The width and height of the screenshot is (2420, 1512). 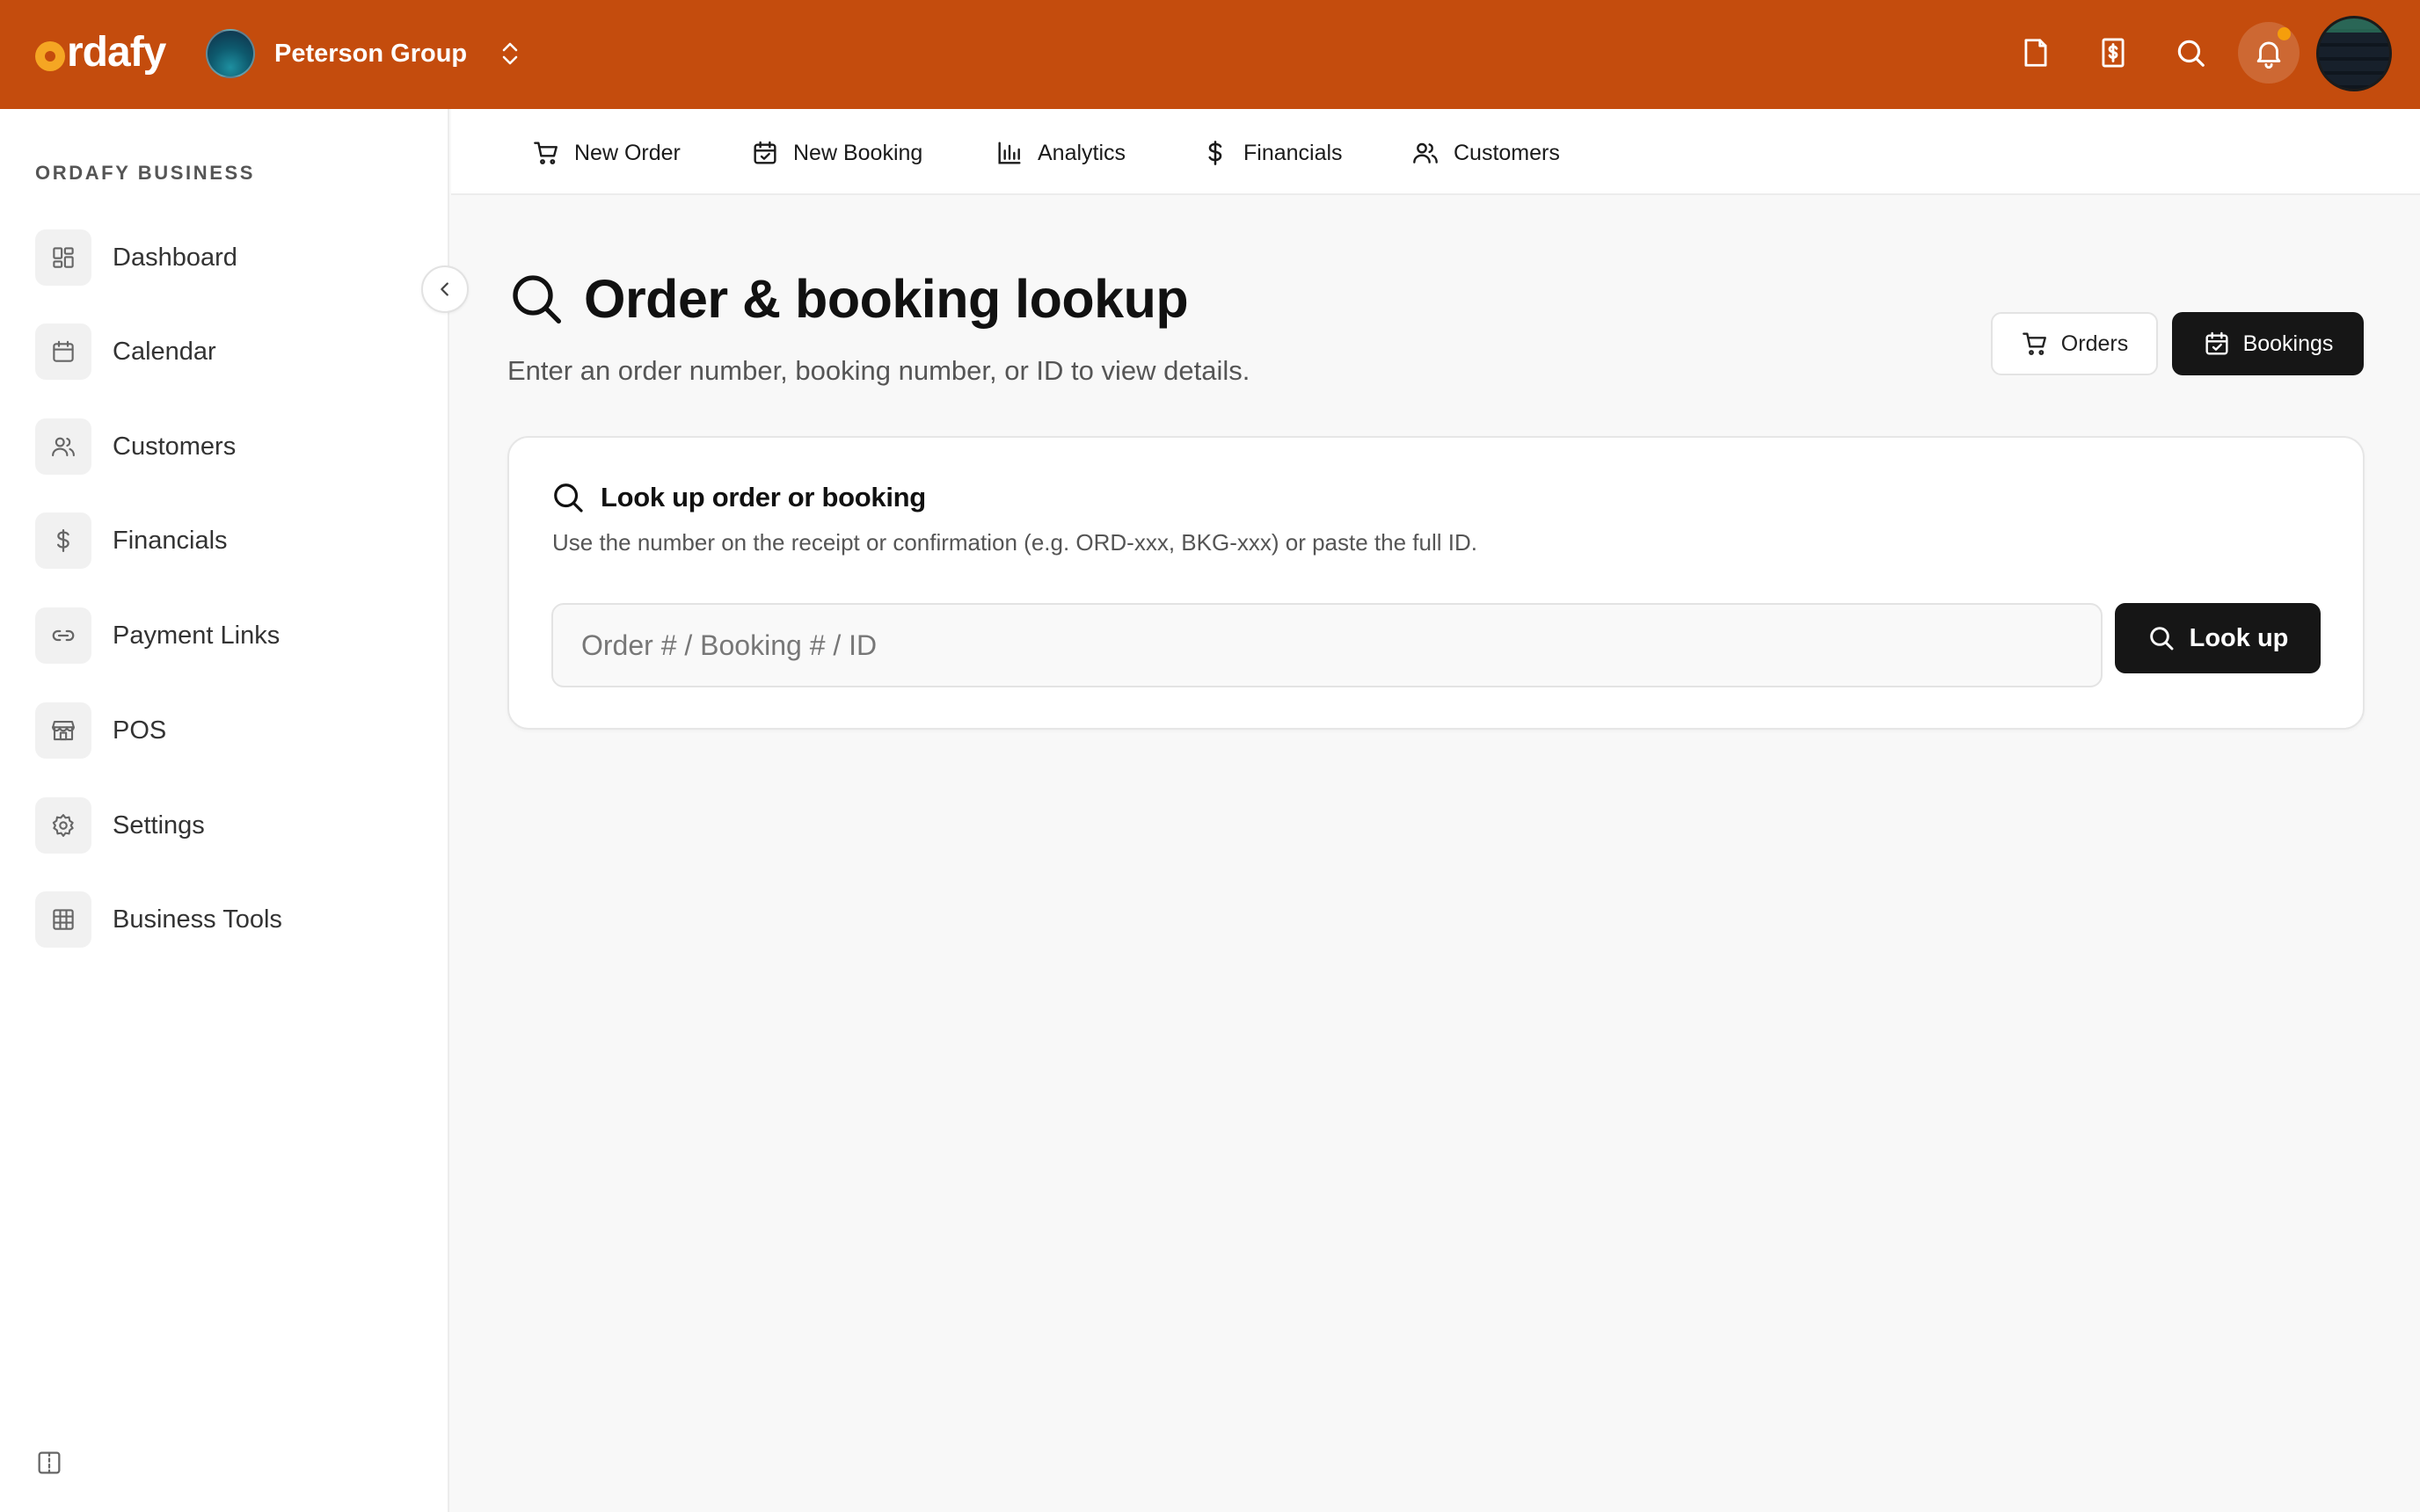 What do you see at coordinates (50, 56) in the screenshot?
I see `logo-mark-icon` at bounding box center [50, 56].